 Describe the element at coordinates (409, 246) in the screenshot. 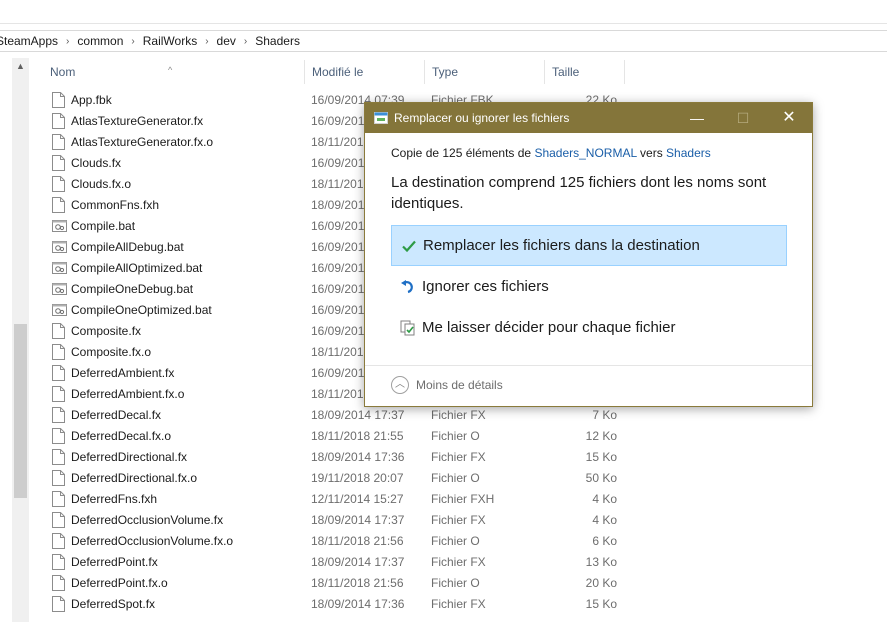

I see `checkmark-icon` at that location.